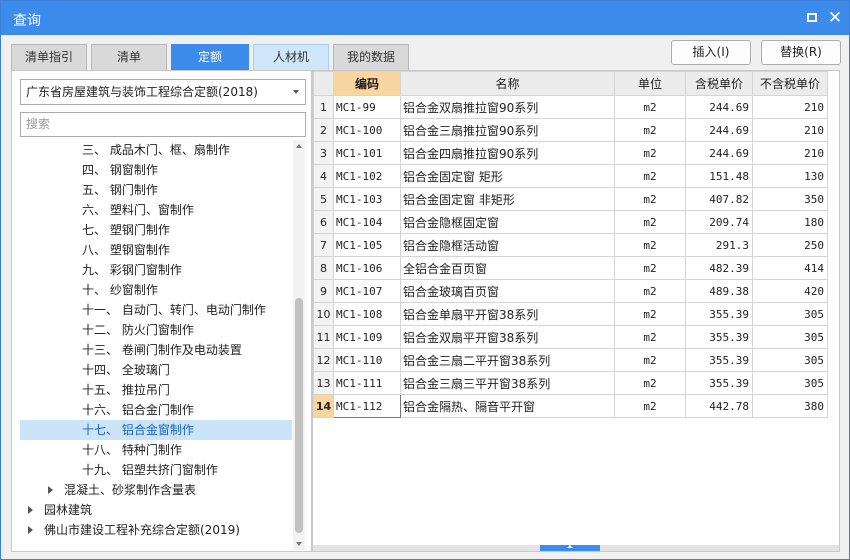  Describe the element at coordinates (371, 57) in the screenshot. I see `tab-my-data: 我的数据` at that location.